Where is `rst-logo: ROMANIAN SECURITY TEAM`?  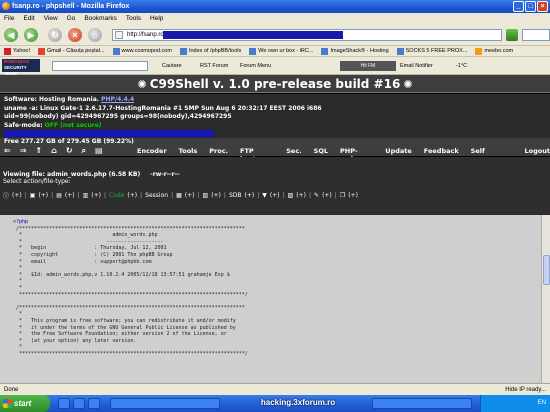 rst-logo: ROMANIAN SECURITY TEAM is located at coordinates (21, 67).